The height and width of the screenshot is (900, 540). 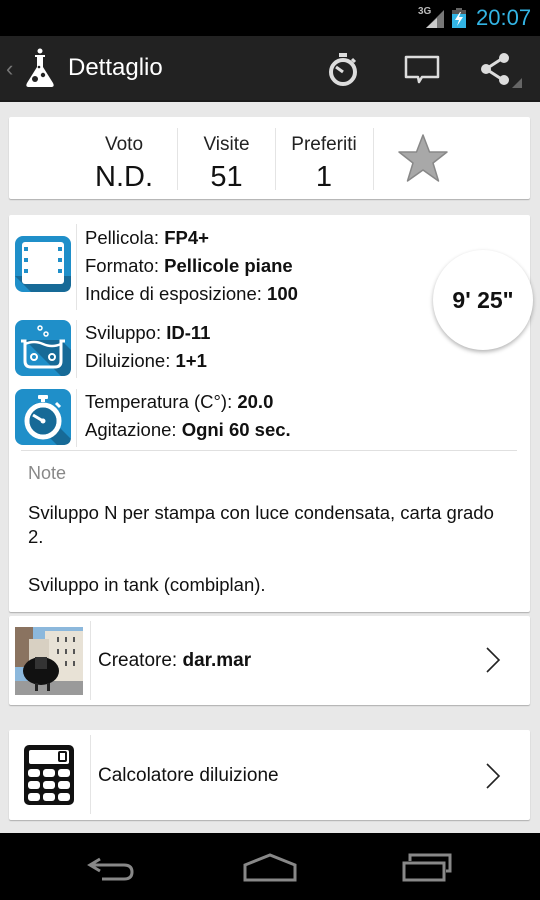 What do you see at coordinates (40, 67) in the screenshot?
I see `flask-logo-icon` at bounding box center [40, 67].